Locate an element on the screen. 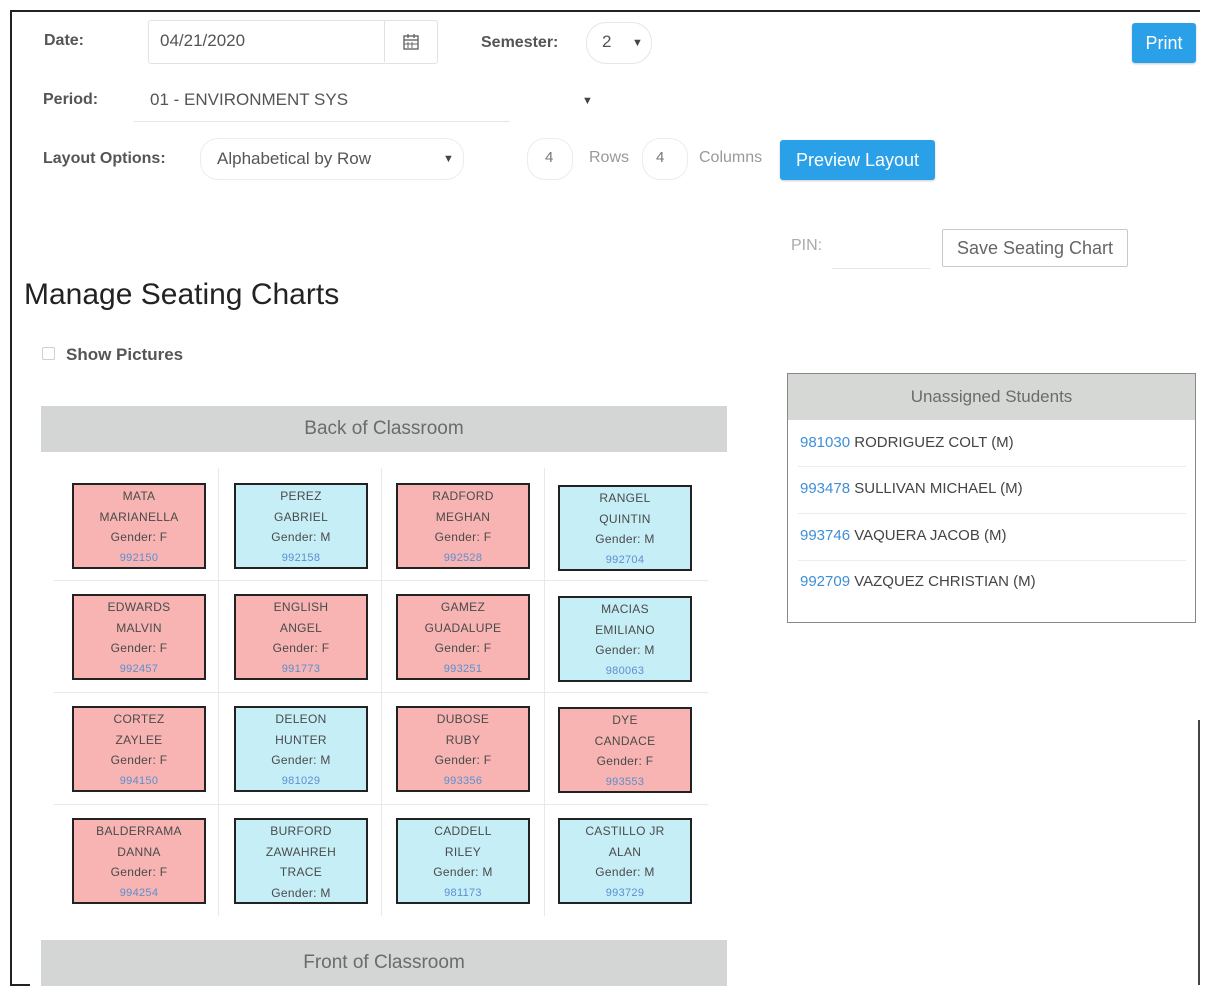 Image resolution: width=1209 pixels, height=993 pixels. seat-student-id: 993553 is located at coordinates (625, 781).